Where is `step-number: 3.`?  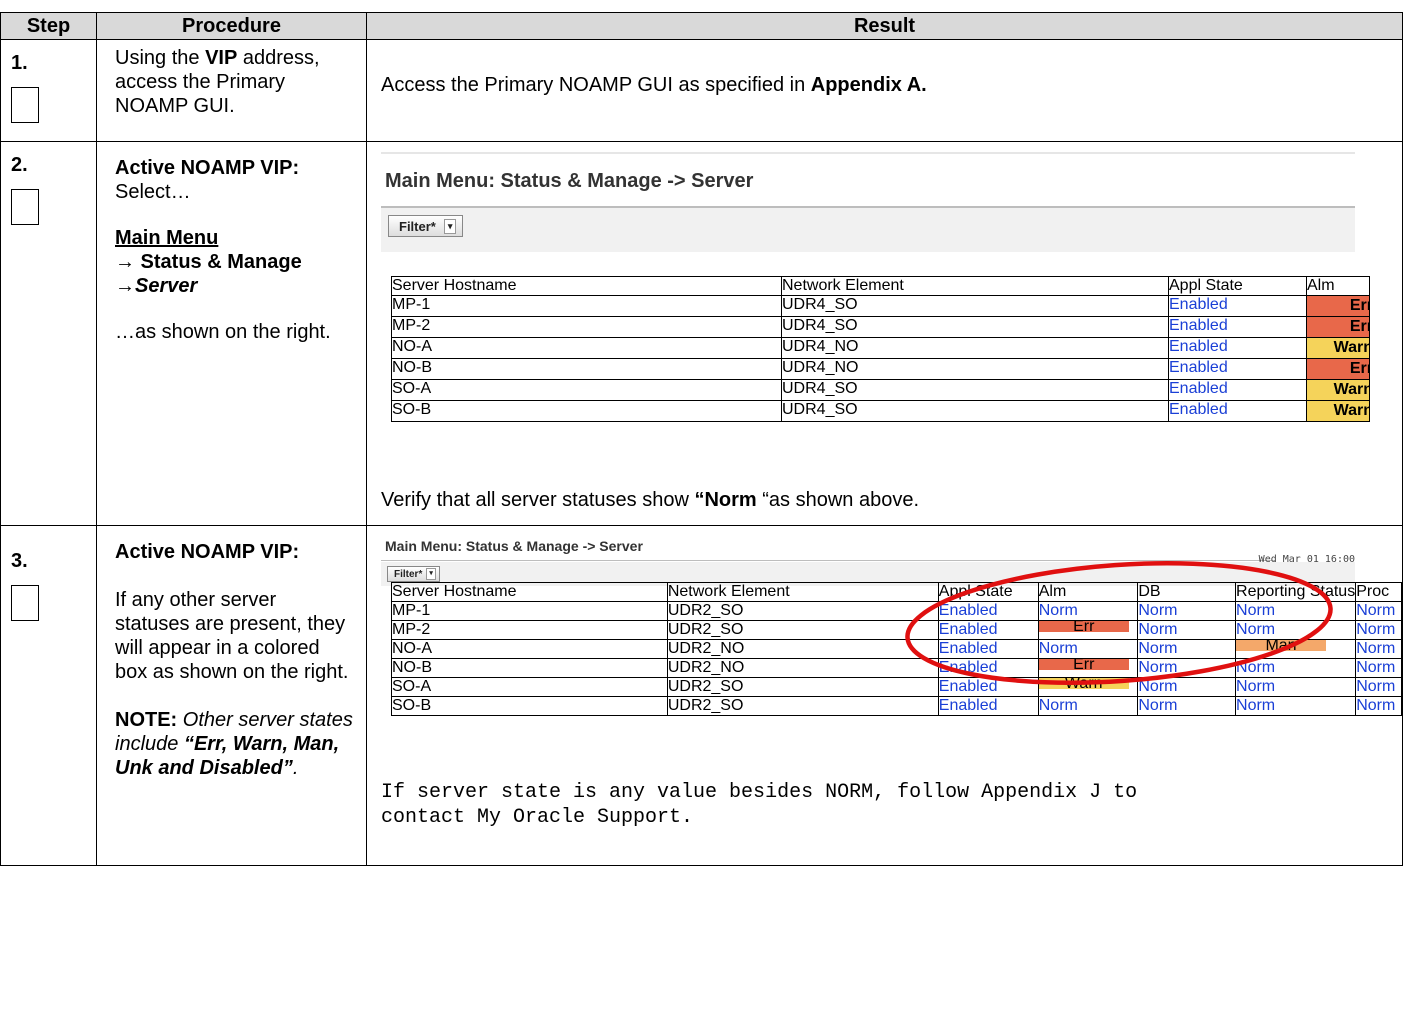
step-number: 3. is located at coordinates (19, 561).